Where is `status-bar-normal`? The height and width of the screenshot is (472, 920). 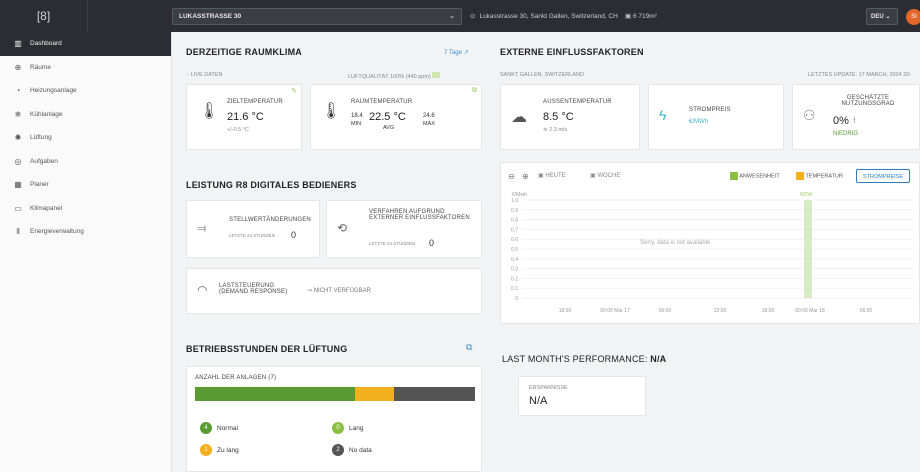
status-bar-normal is located at coordinates (275, 394).